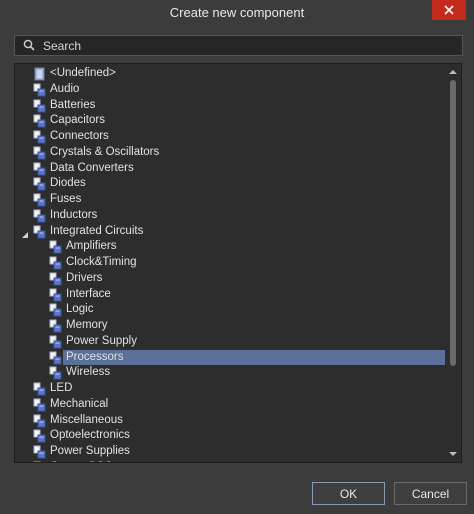  Describe the element at coordinates (73, 104) in the screenshot. I see `tree-item-label: Batteries` at that location.